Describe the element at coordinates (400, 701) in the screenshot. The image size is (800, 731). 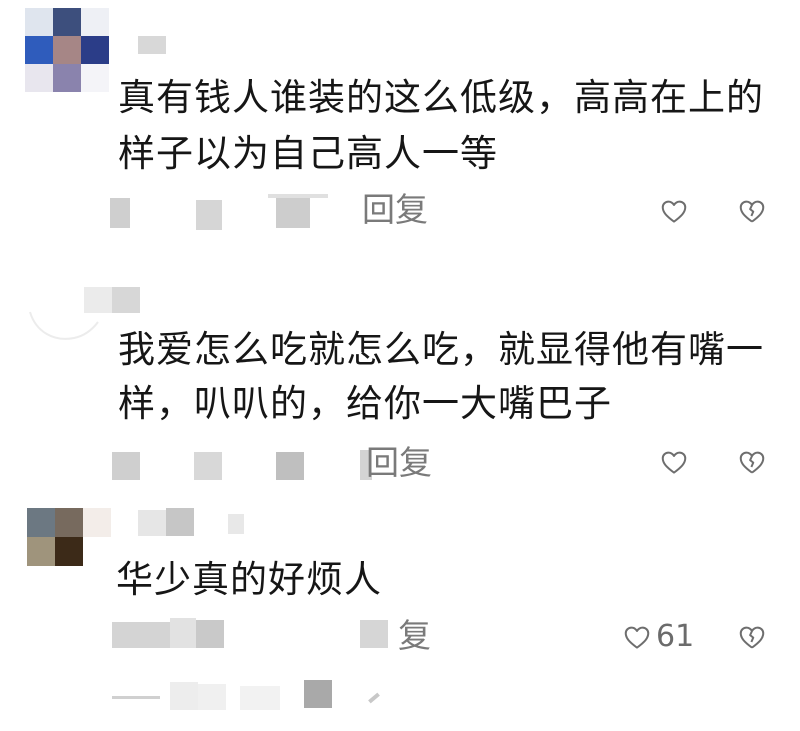
I see `expand-replies-blurred` at that location.